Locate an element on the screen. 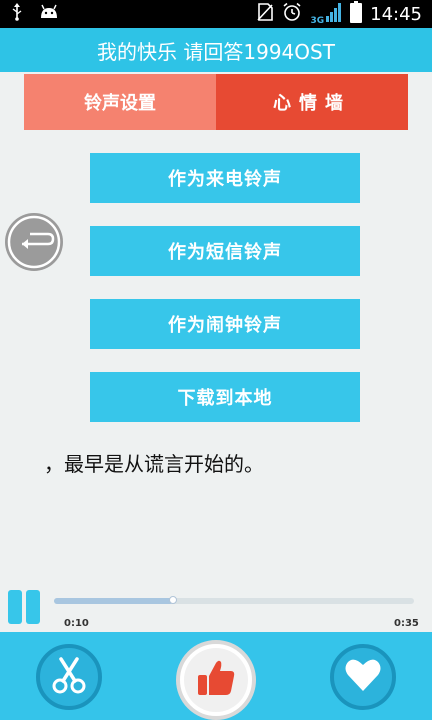 Image resolution: width=432 pixels, height=720 pixels. title-bar: 我的快乐 请回答1994OST is located at coordinates (216, 50).